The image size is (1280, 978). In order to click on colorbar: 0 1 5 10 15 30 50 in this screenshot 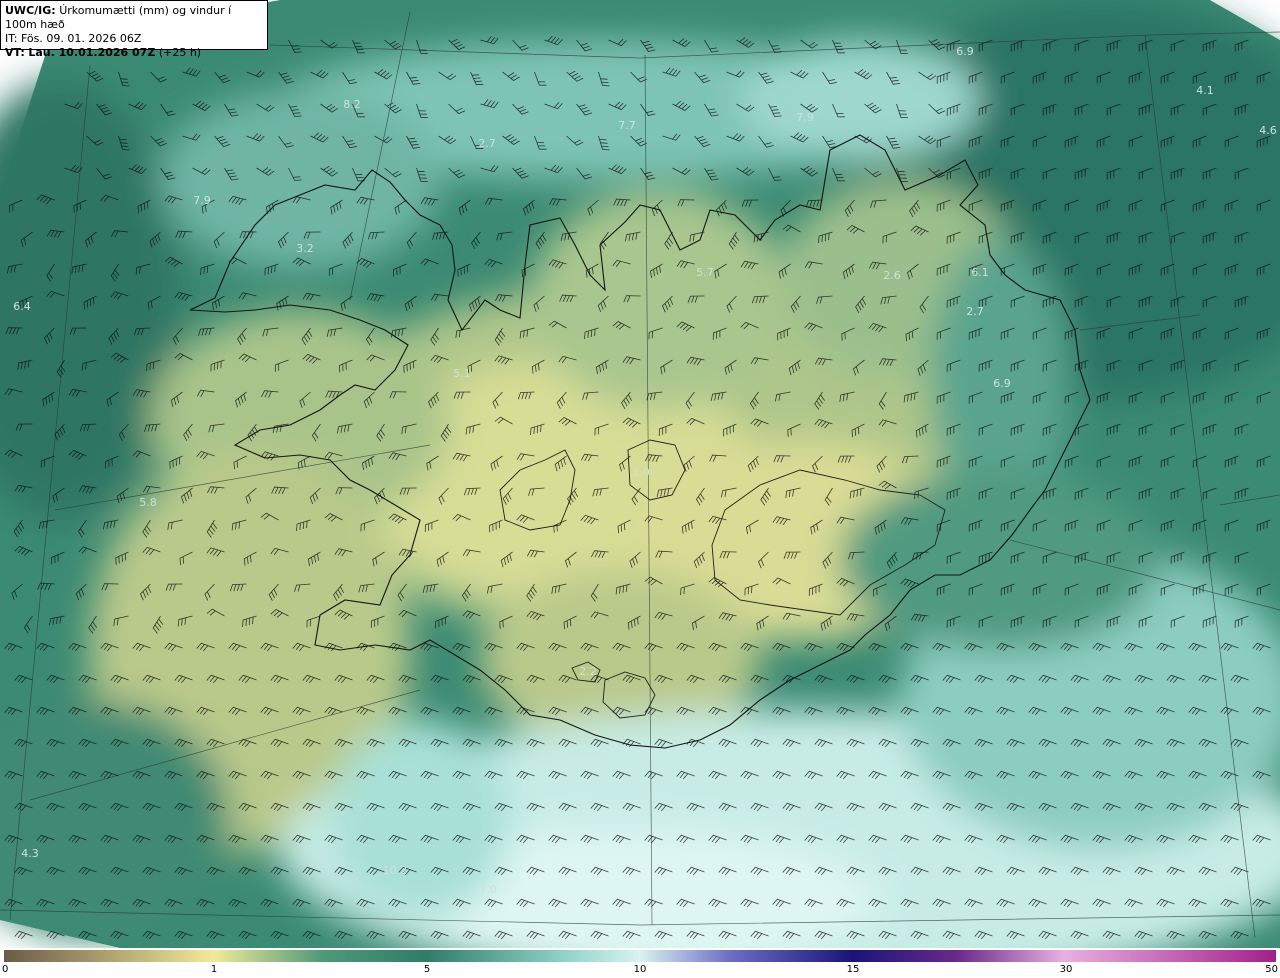, I will do `click(640, 963)`.